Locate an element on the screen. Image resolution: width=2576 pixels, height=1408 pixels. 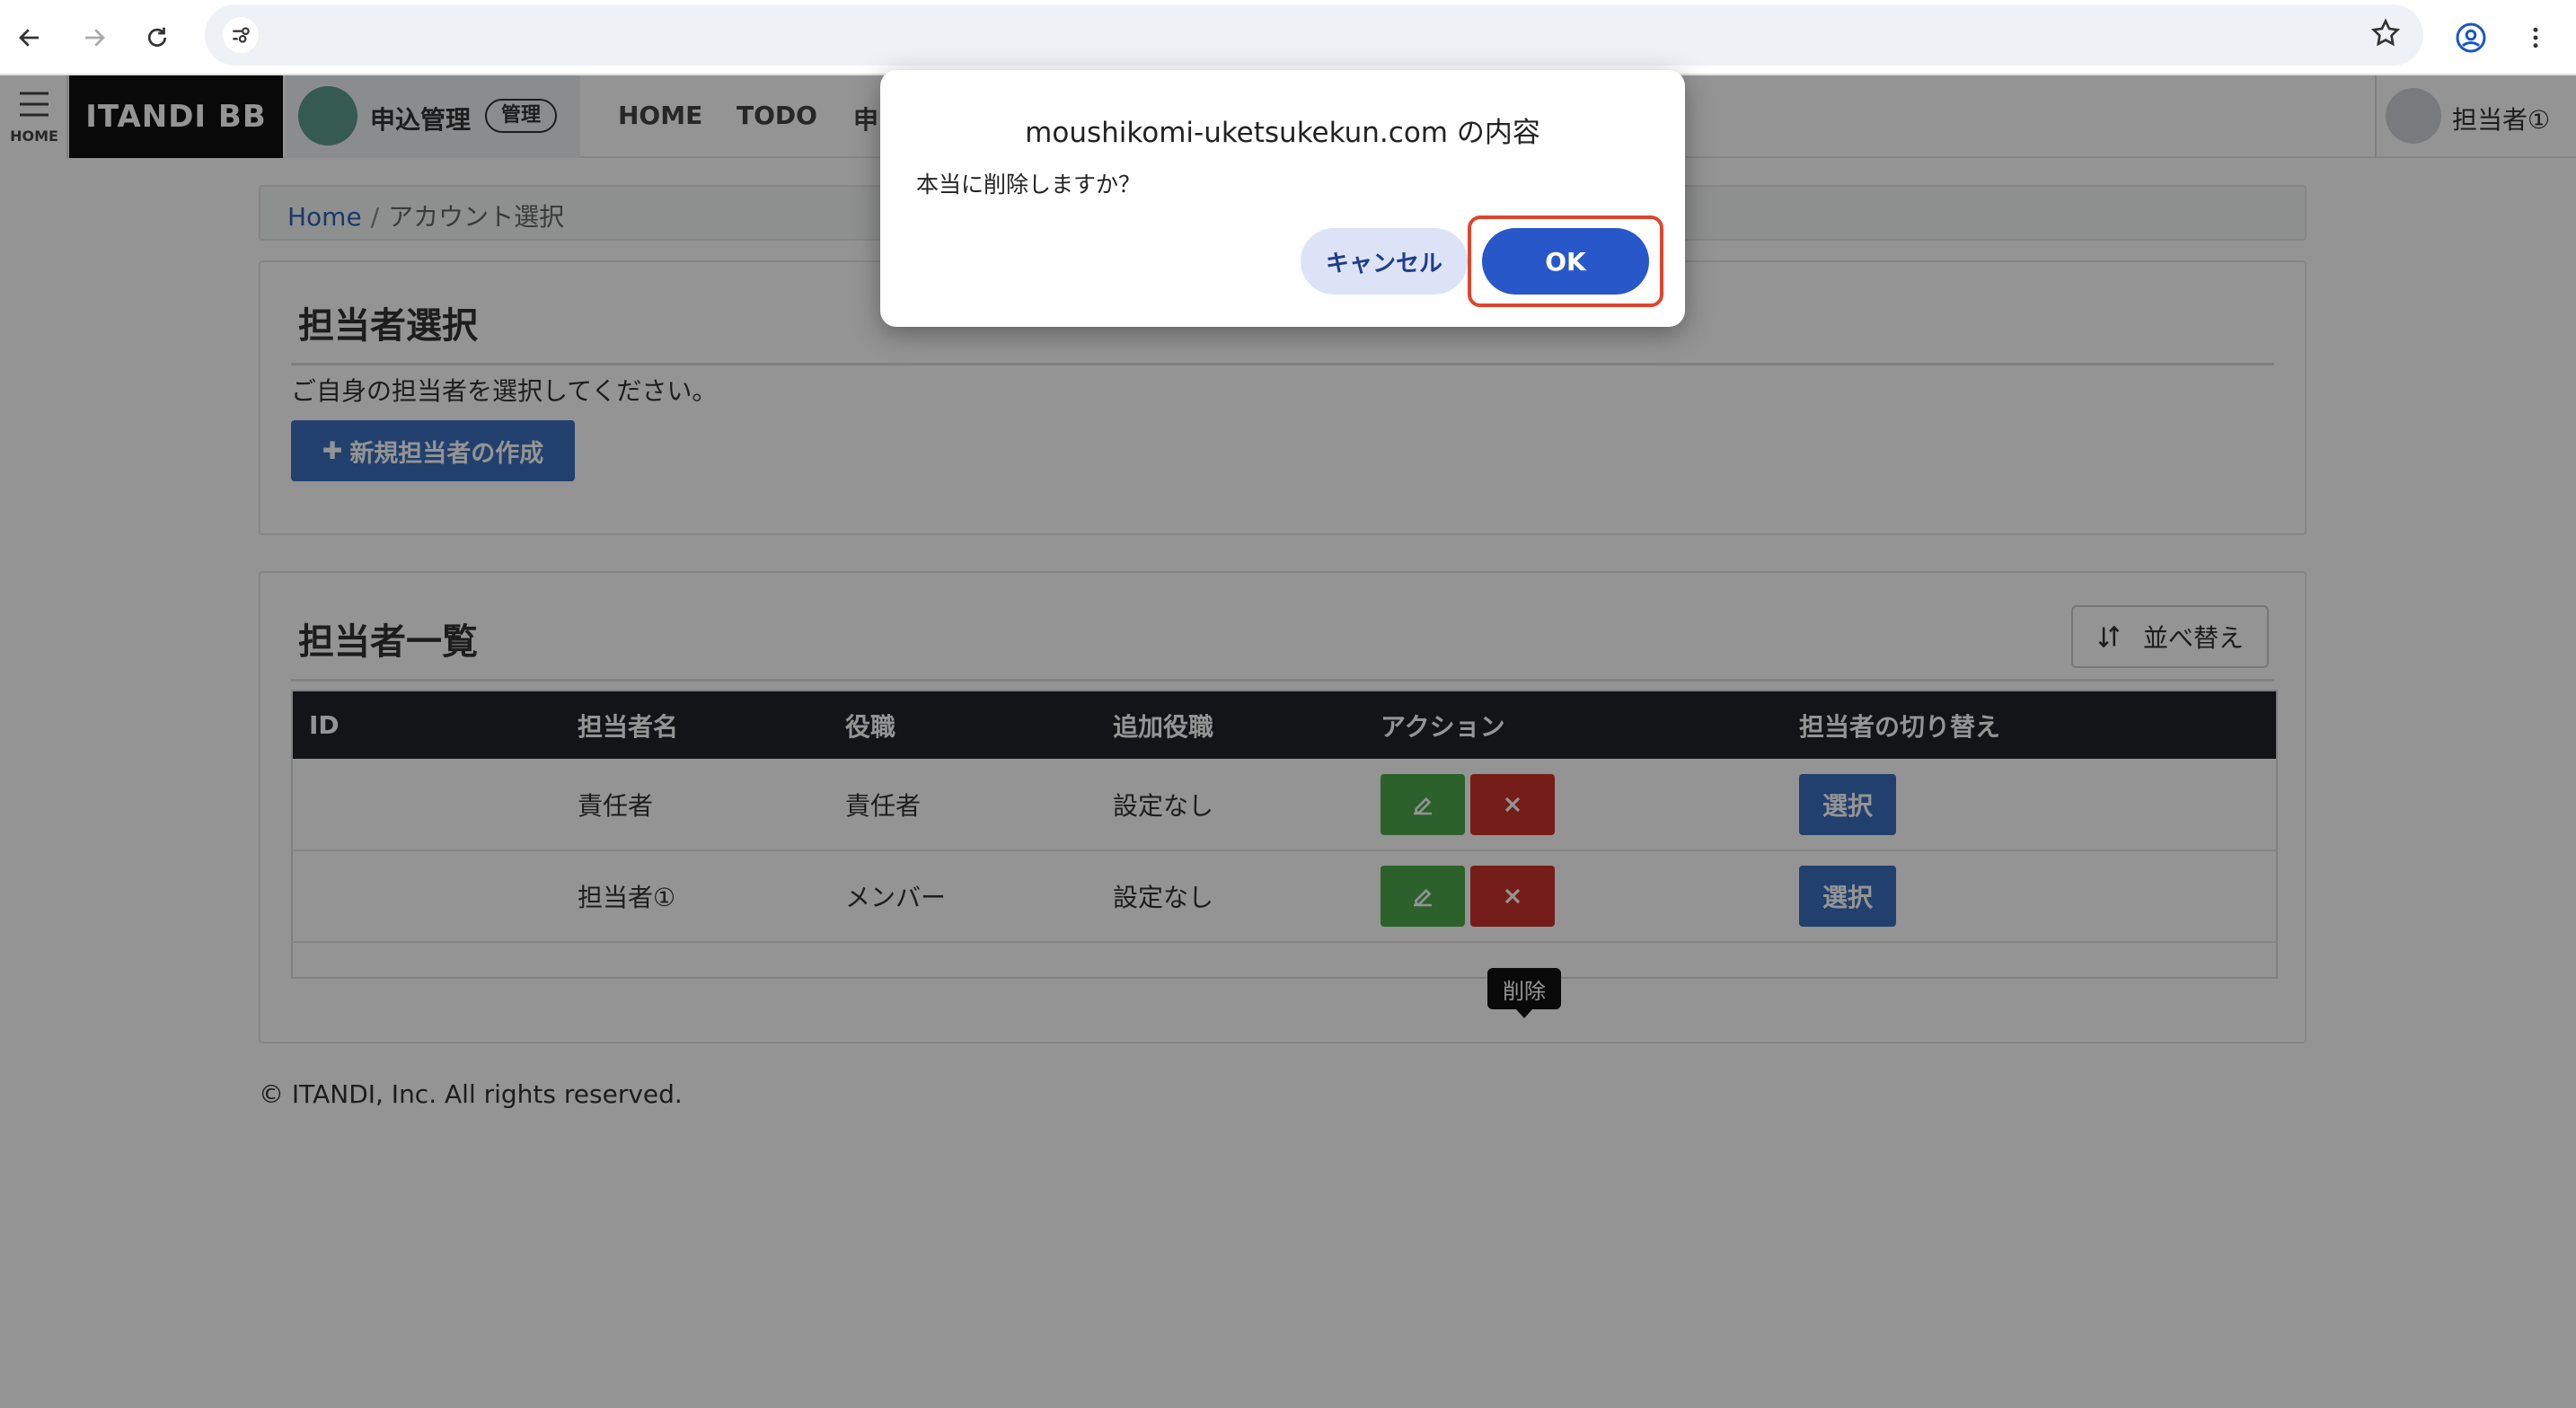
browser-toolbar is located at coordinates (1288, 37).